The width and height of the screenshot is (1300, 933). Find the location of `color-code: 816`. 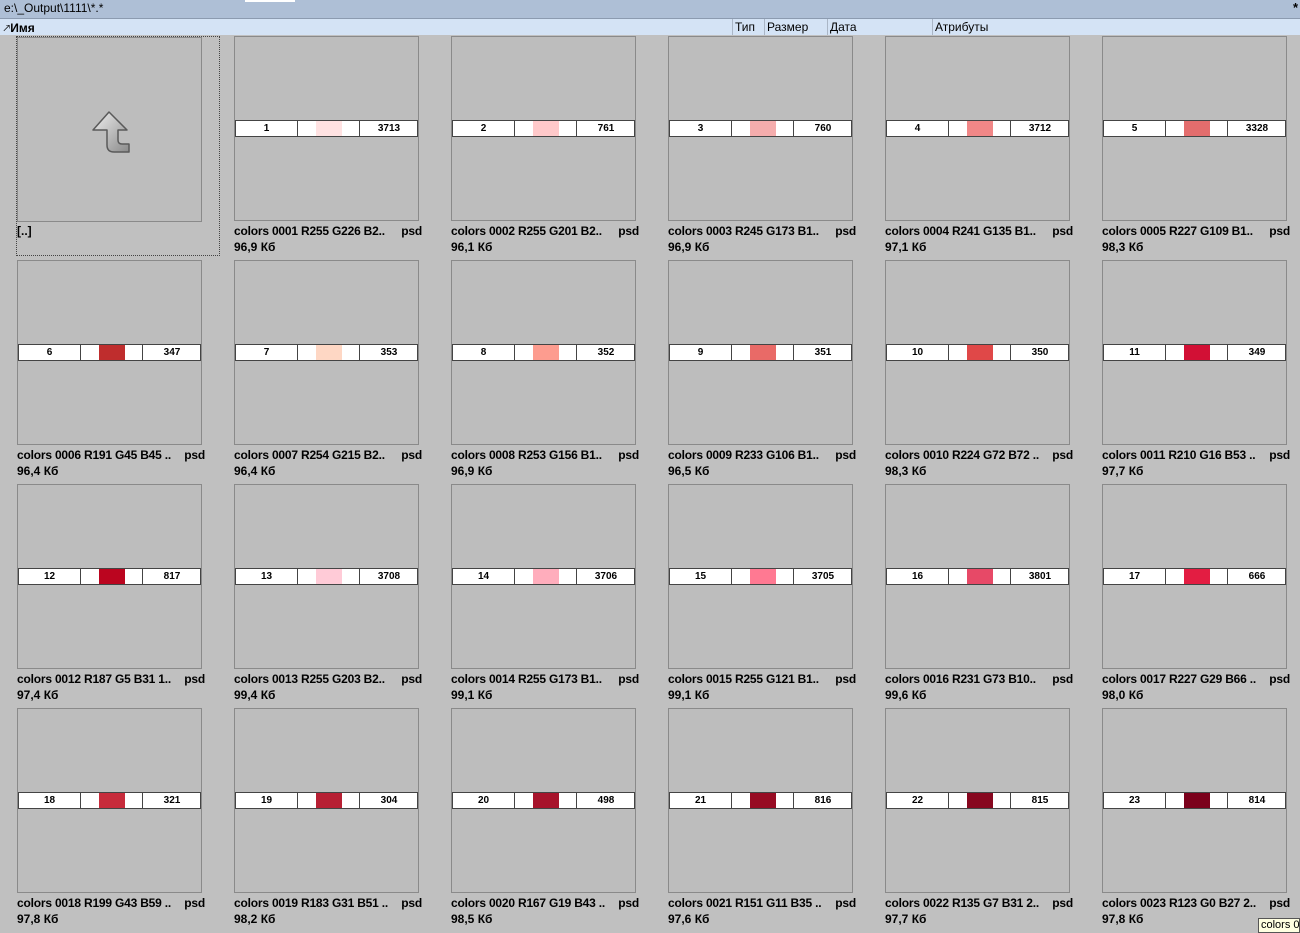

color-code: 816 is located at coordinates (823, 800).